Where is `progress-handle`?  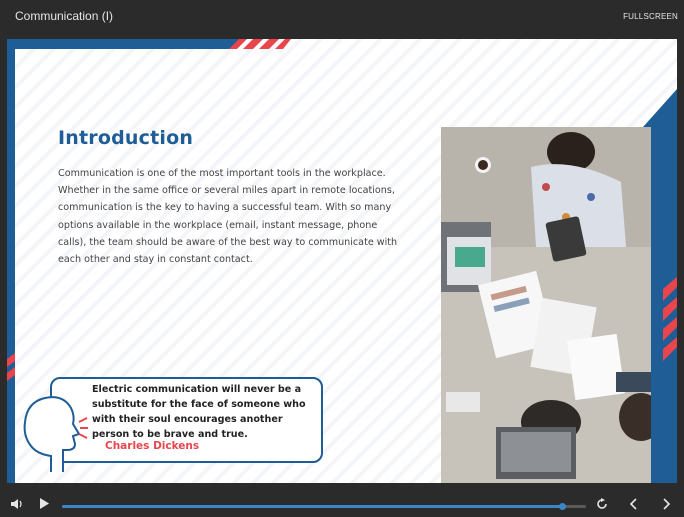 progress-handle is located at coordinates (563, 506).